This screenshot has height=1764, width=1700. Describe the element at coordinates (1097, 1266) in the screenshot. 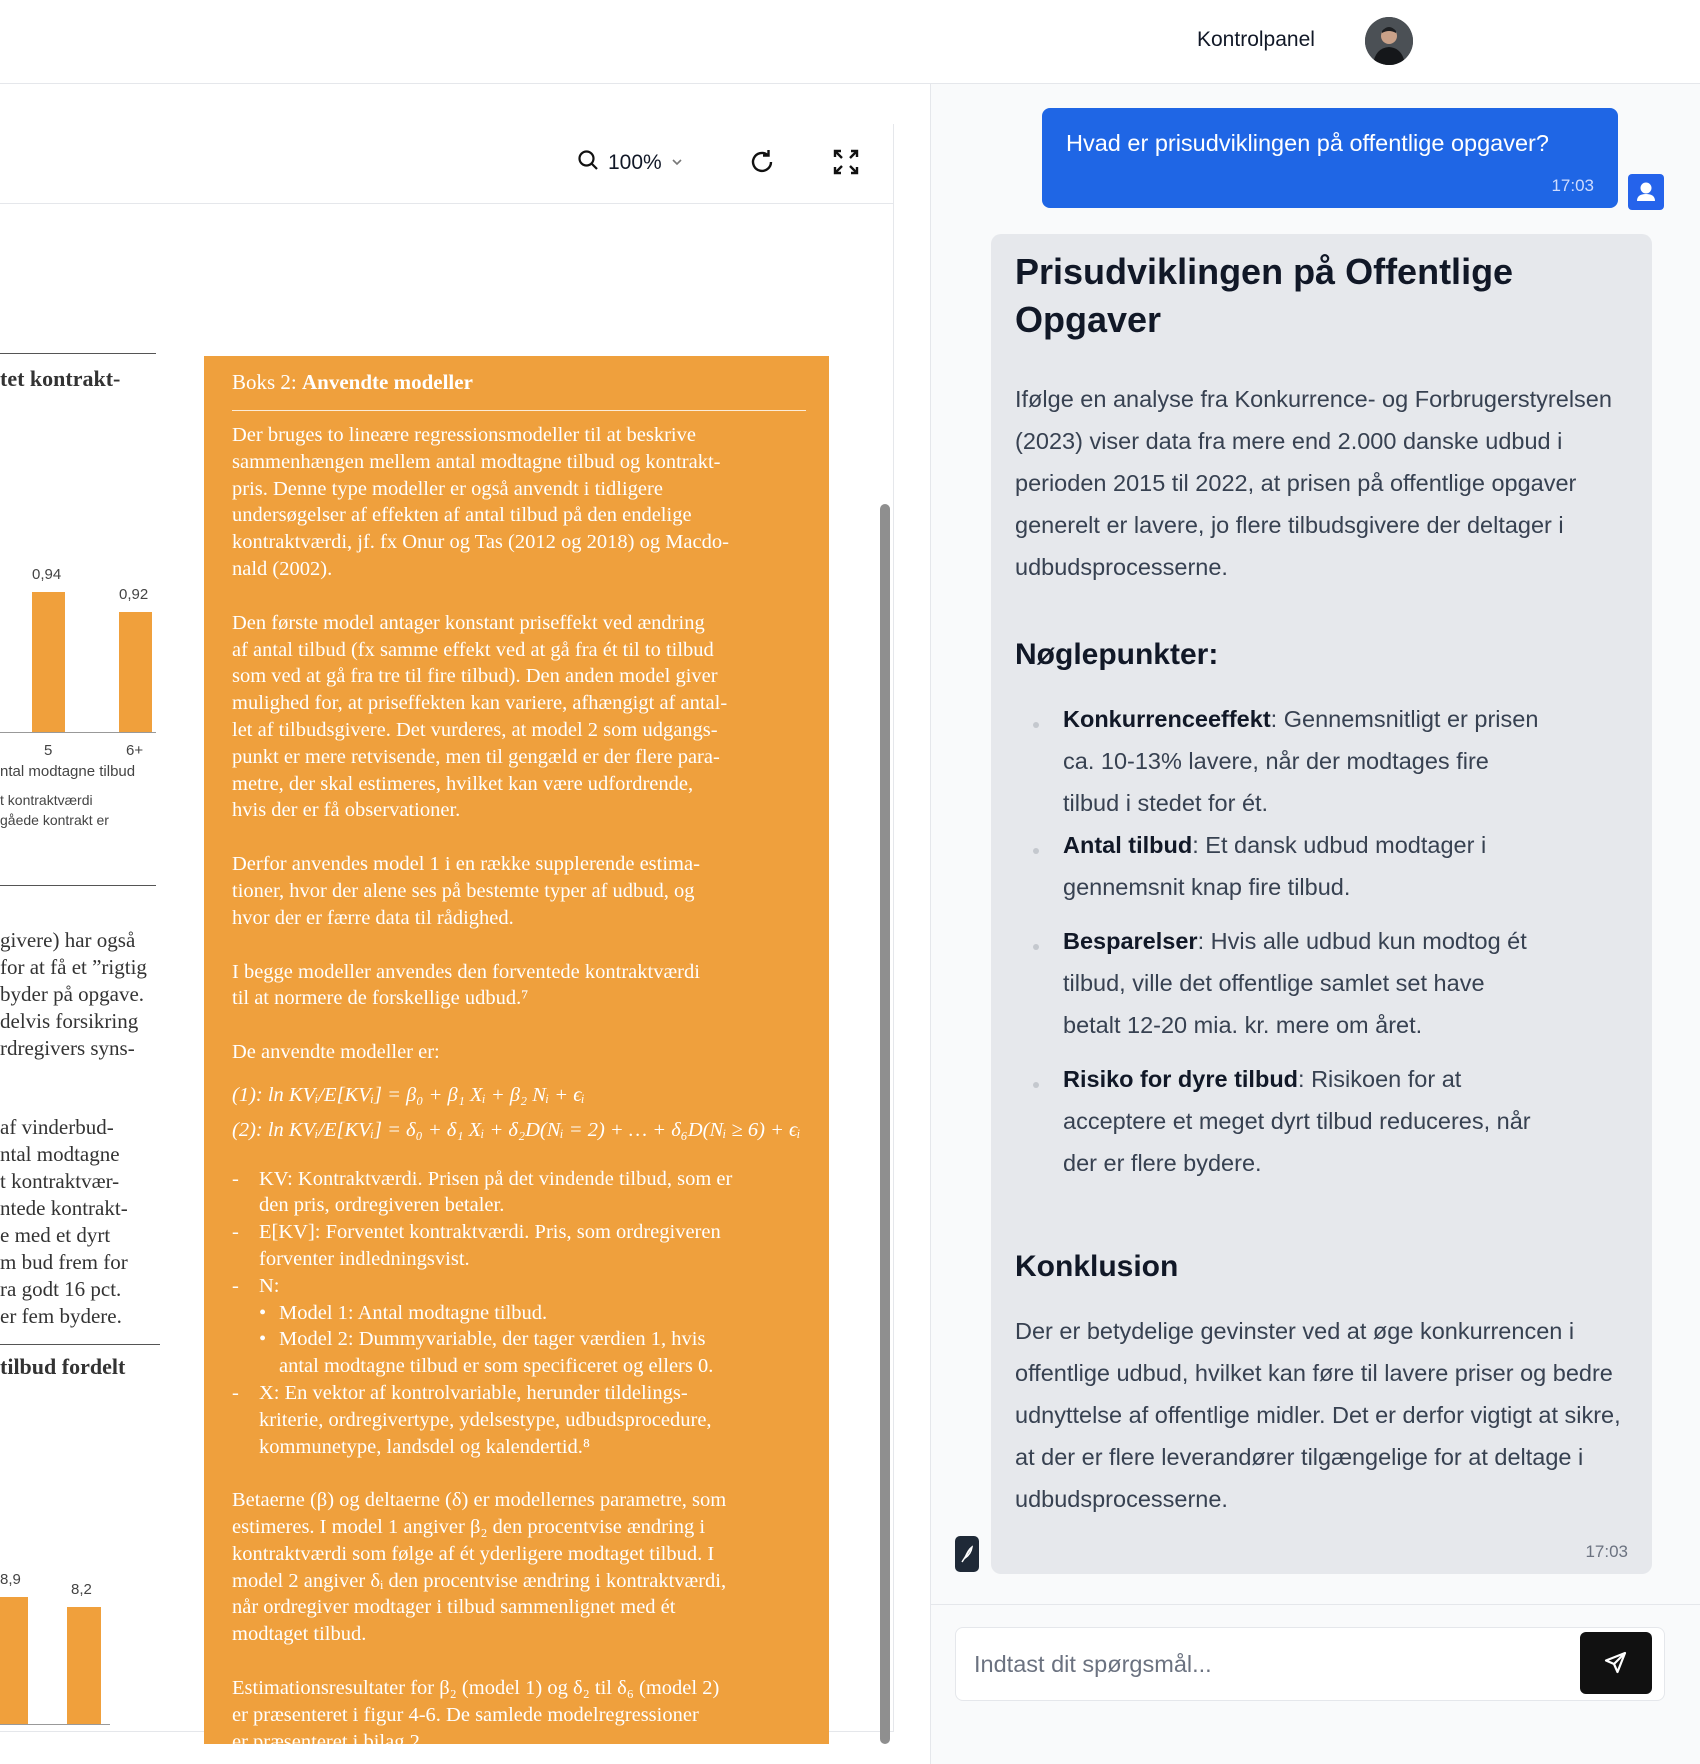

I see `conclusion-heading: Konklusion` at that location.